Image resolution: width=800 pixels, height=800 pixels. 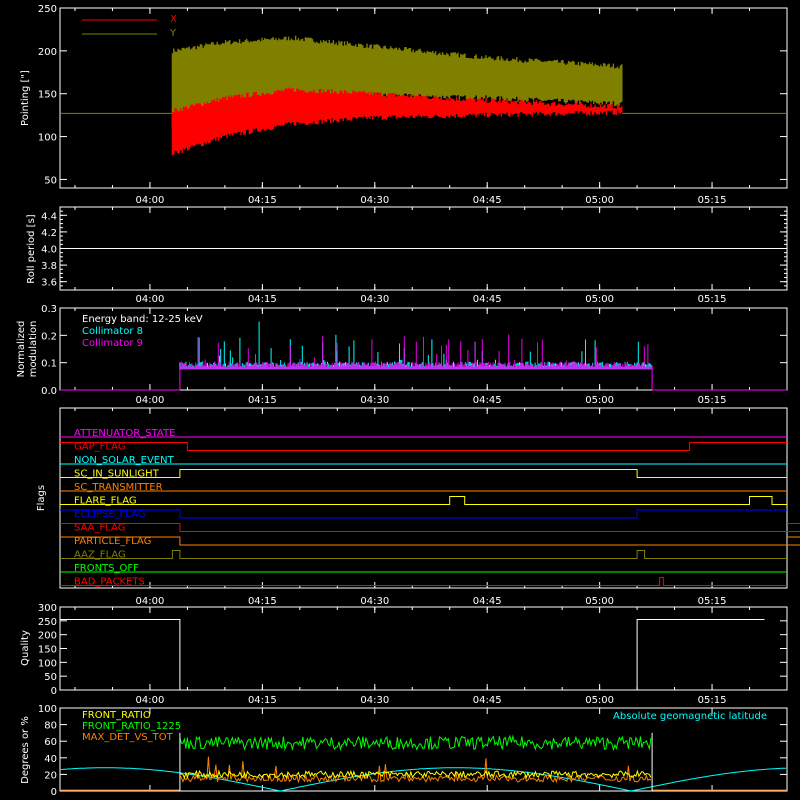 I want to click on flag-label-eclipse-flag: ECLIPSE_FLAG, so click(x=109, y=514).